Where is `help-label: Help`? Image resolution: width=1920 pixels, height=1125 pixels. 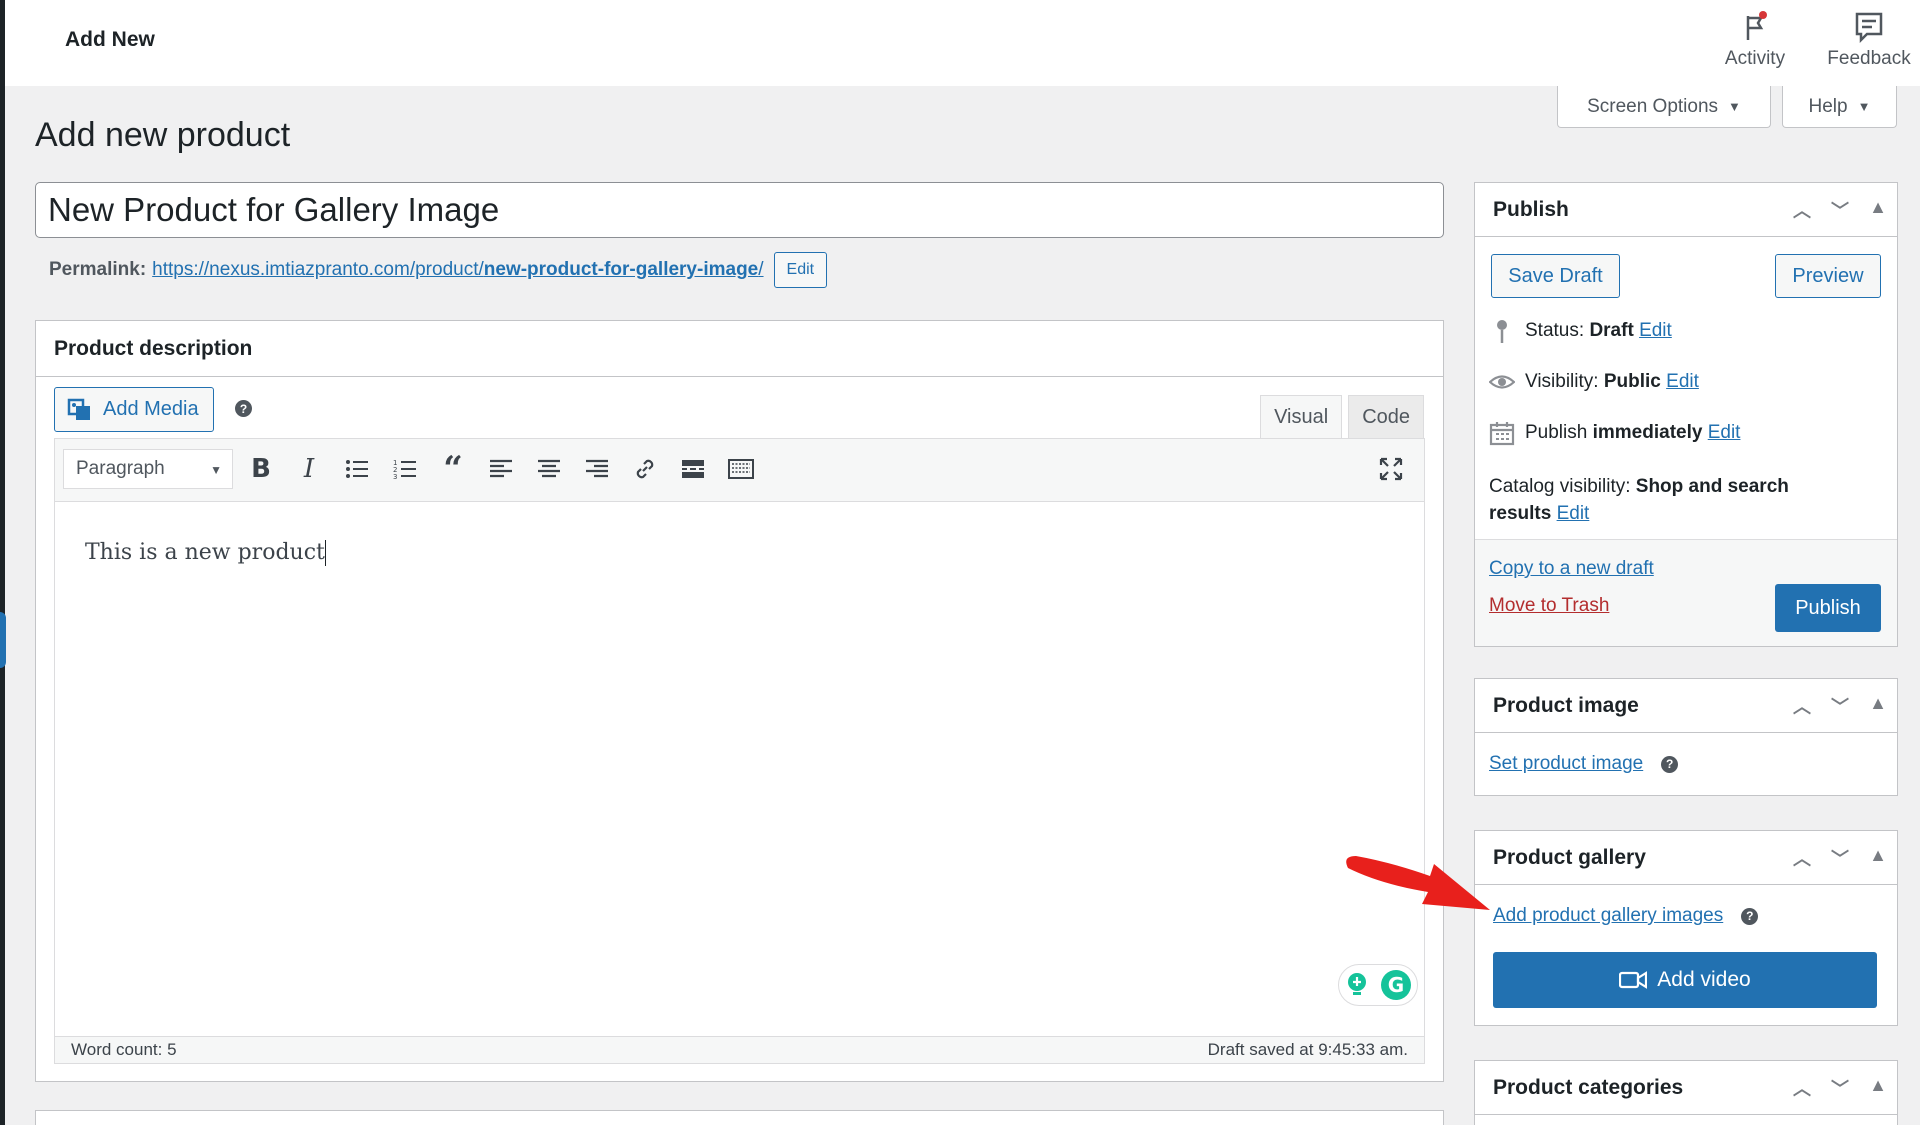 help-label: Help is located at coordinates (1828, 106).